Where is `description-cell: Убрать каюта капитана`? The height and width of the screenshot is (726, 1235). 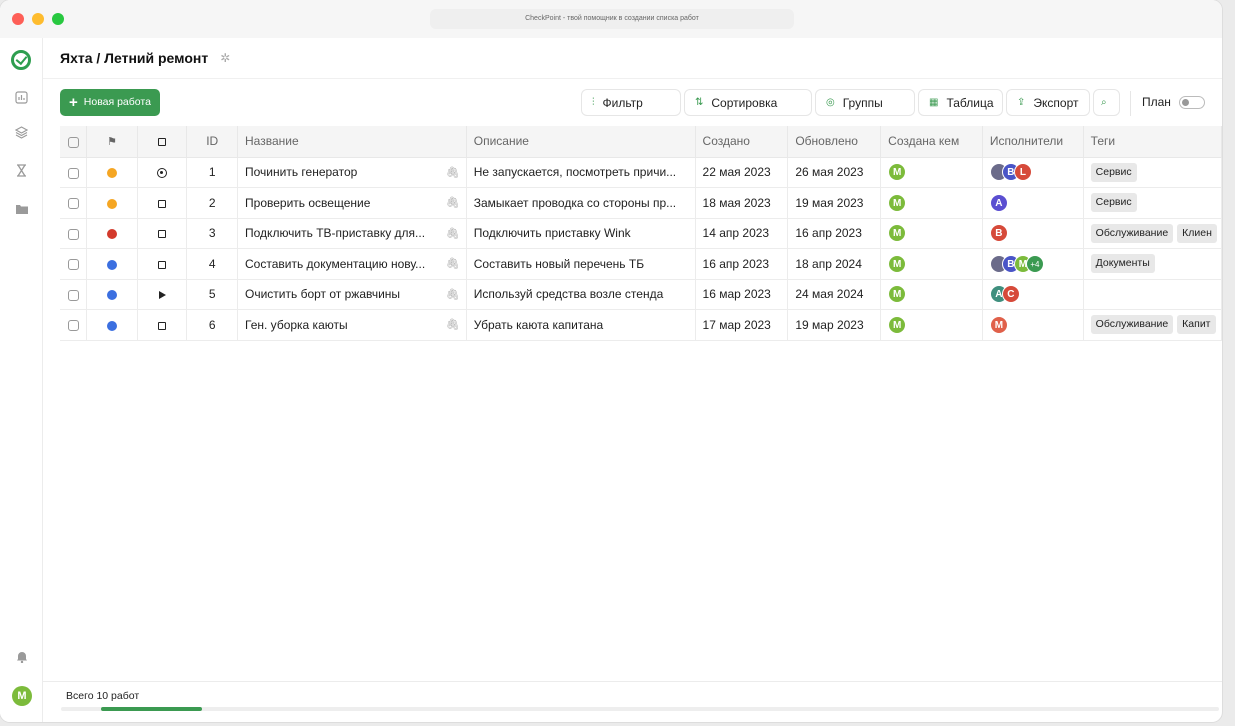
description-cell: Убрать каюта капитана is located at coordinates (581, 325).